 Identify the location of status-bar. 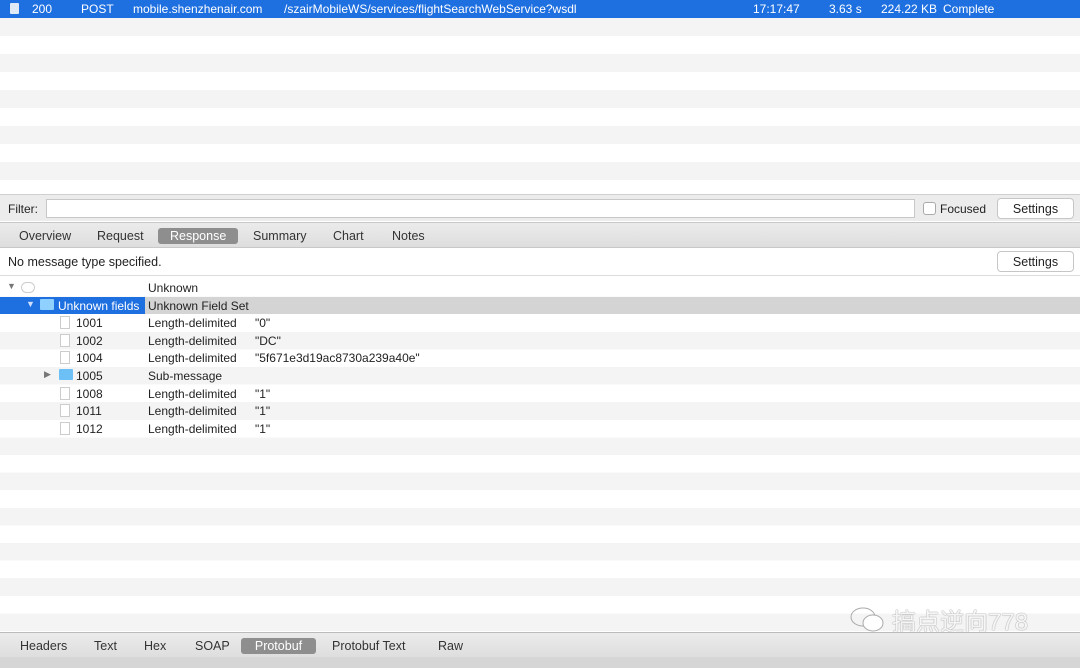
(540, 662).